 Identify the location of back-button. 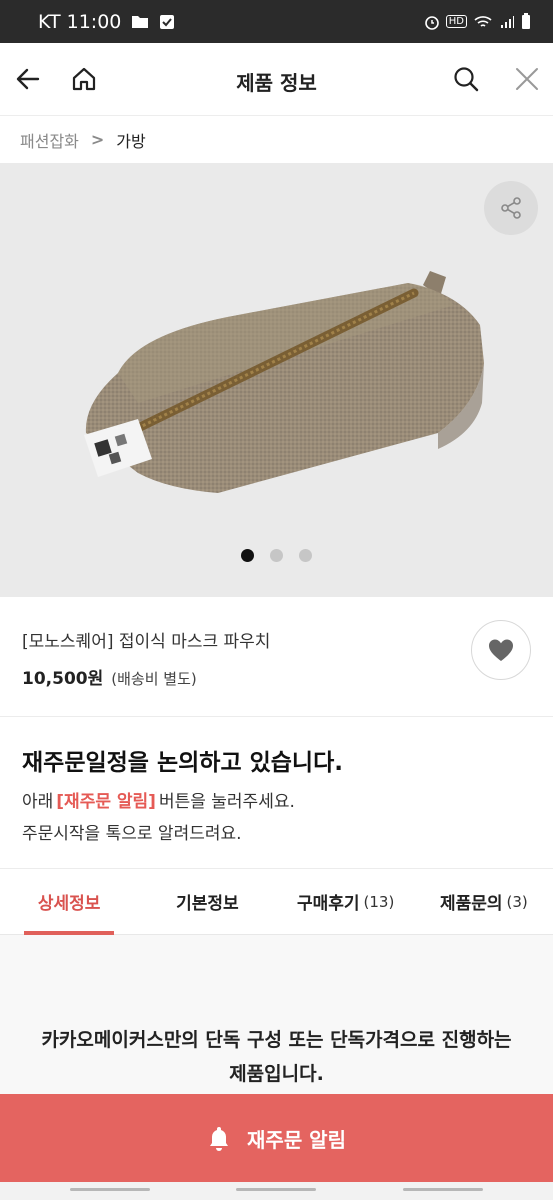
(28, 79).